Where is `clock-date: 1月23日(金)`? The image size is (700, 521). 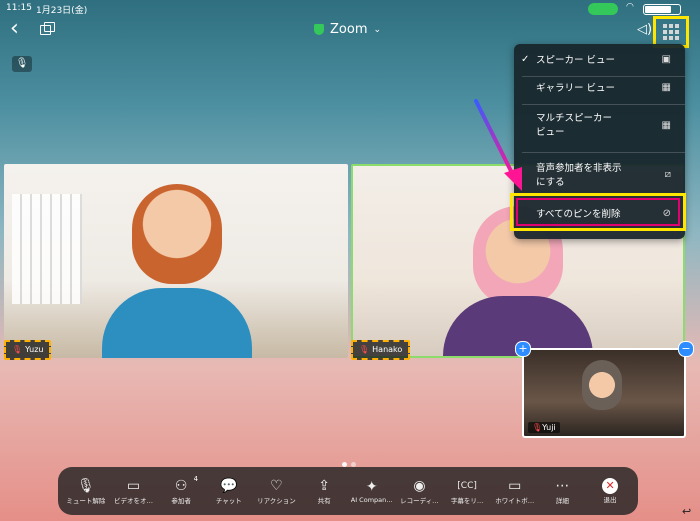
clock-date: 1月23日(金) is located at coordinates (62, 11).